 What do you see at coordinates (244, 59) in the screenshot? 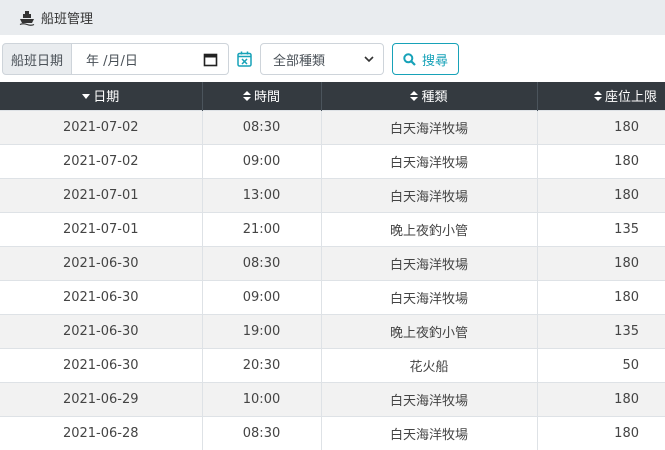
I see `calendar-clear-icon` at bounding box center [244, 59].